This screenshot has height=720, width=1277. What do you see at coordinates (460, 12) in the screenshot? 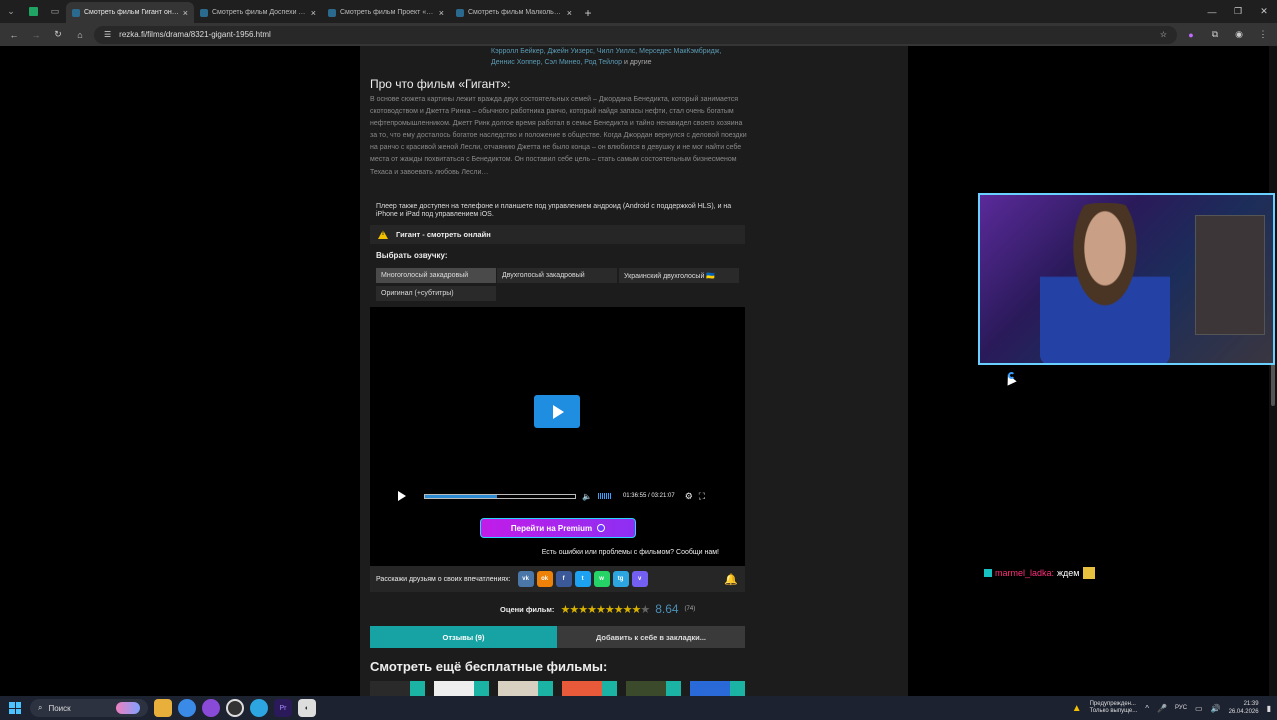
I see `rezka-favicon` at bounding box center [460, 12].